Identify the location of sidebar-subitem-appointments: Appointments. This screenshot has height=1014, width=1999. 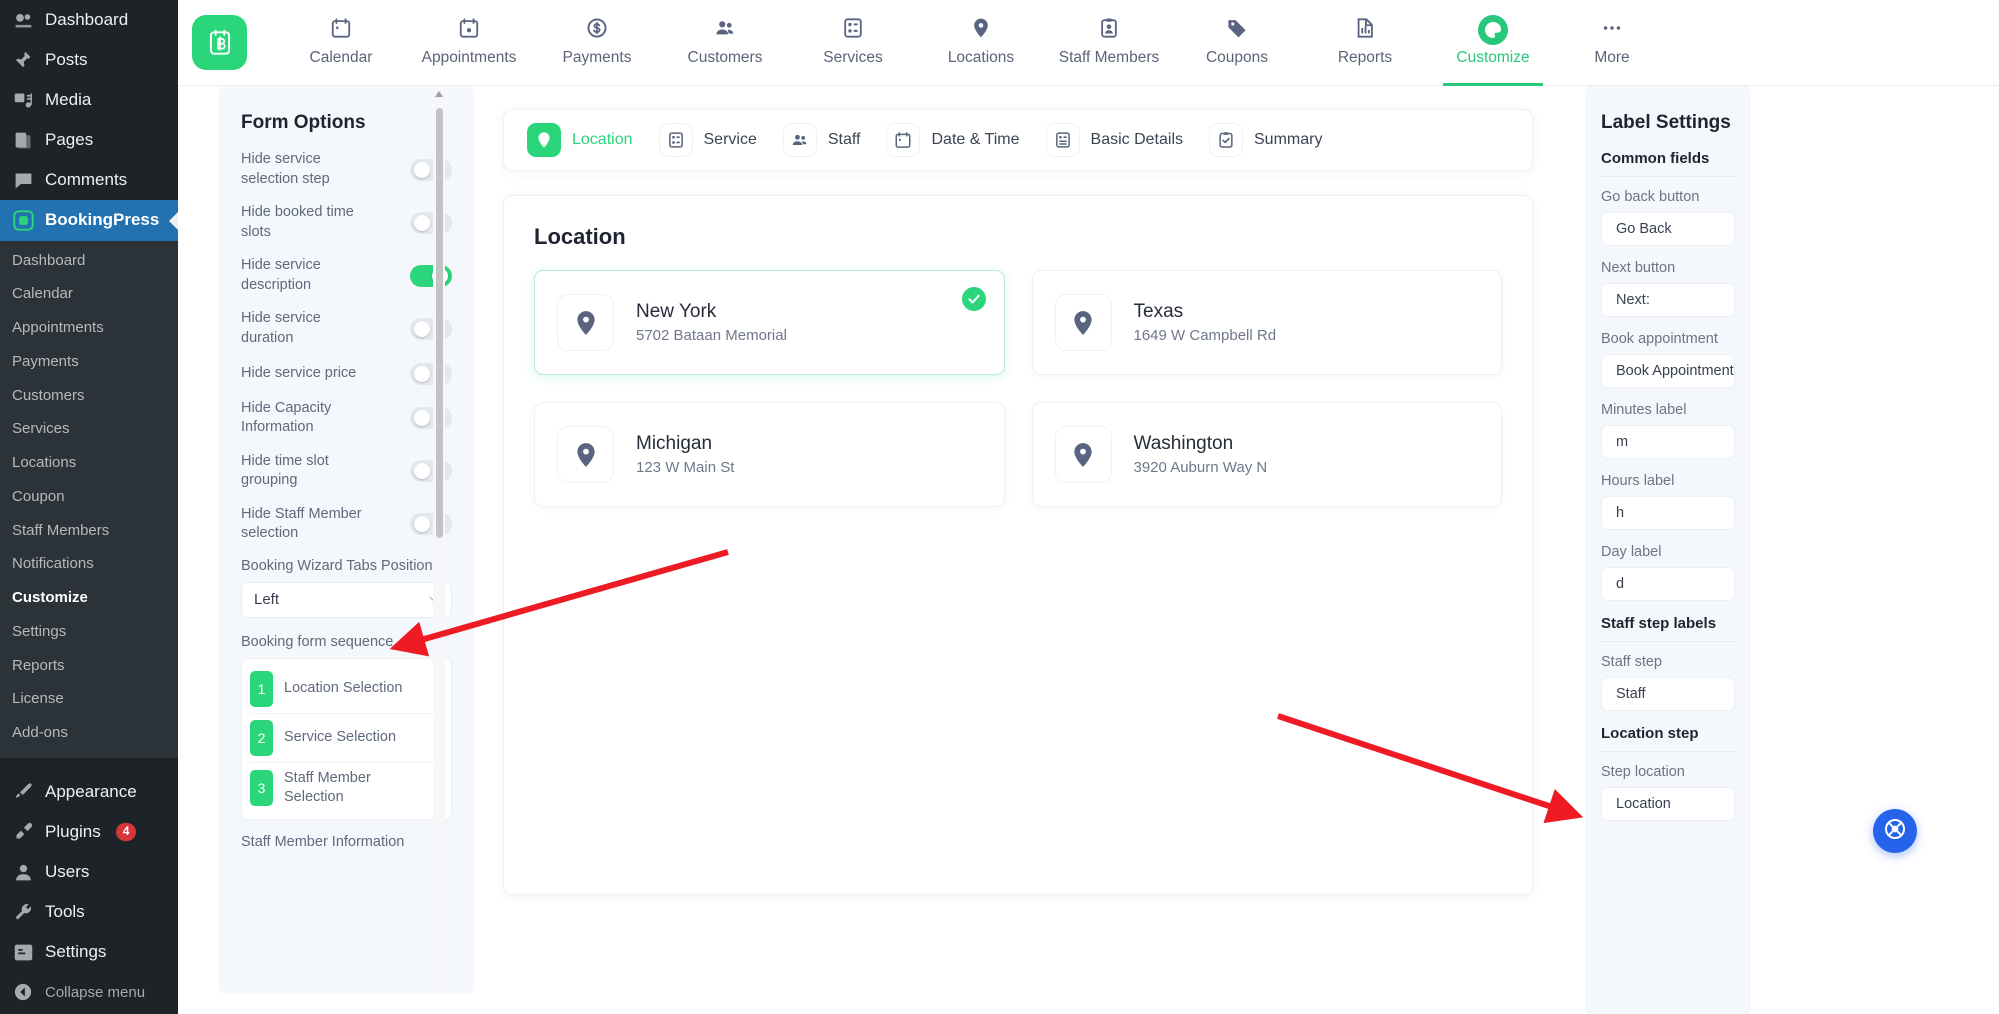
(89, 328).